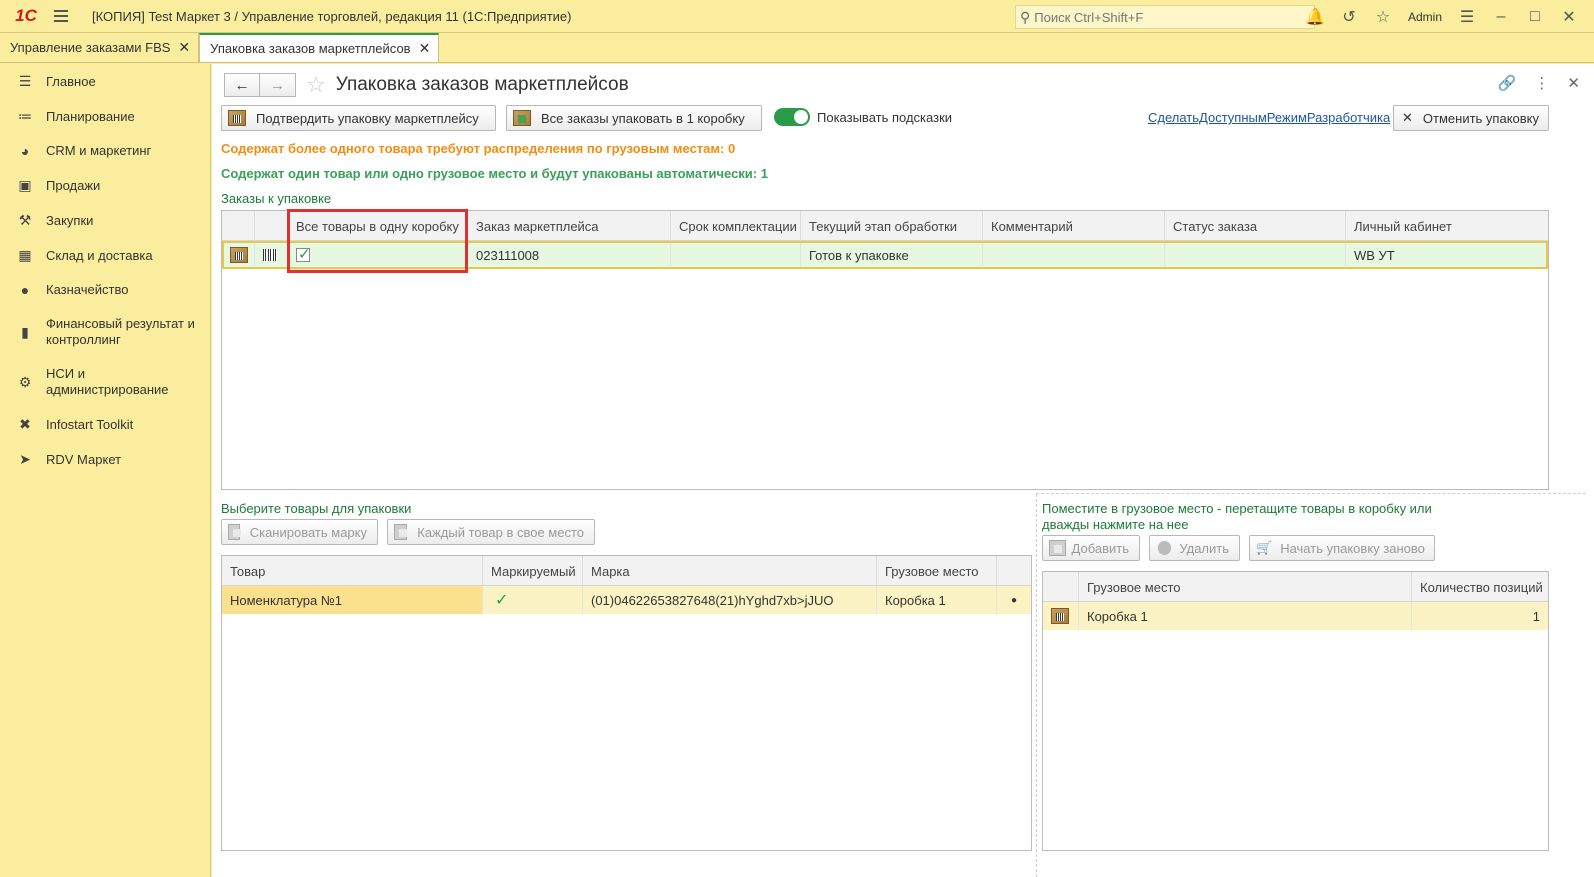  I want to click on hints-toggle, so click(792, 117).